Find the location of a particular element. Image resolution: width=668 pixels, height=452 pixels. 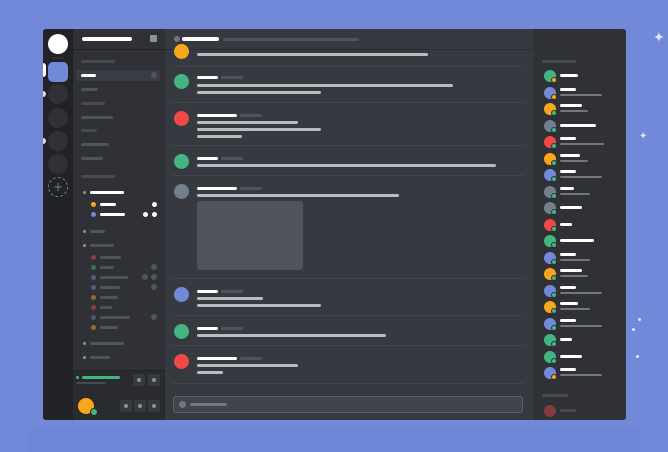

rail-divider is located at coordinates (58, 58).